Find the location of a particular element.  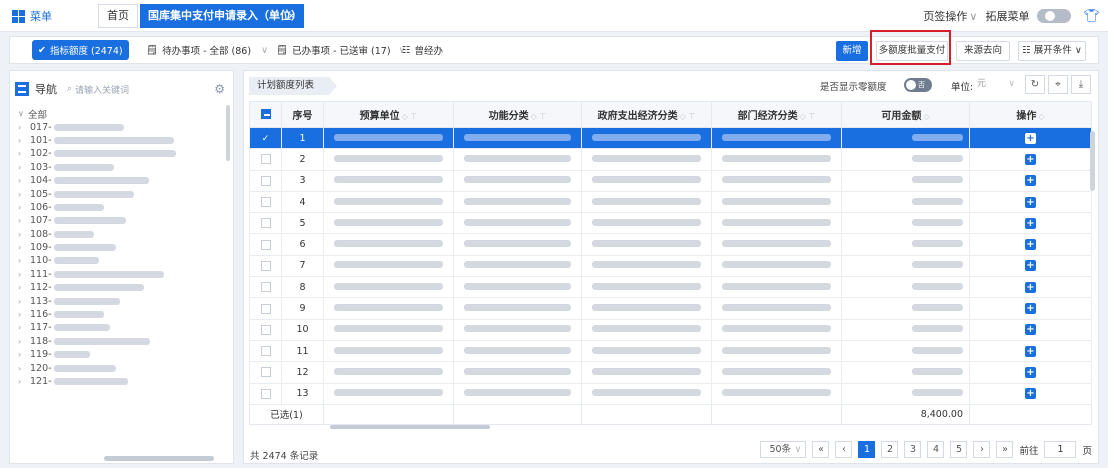

theme-shirt-icon: 👕︎ is located at coordinates (1091, 16).